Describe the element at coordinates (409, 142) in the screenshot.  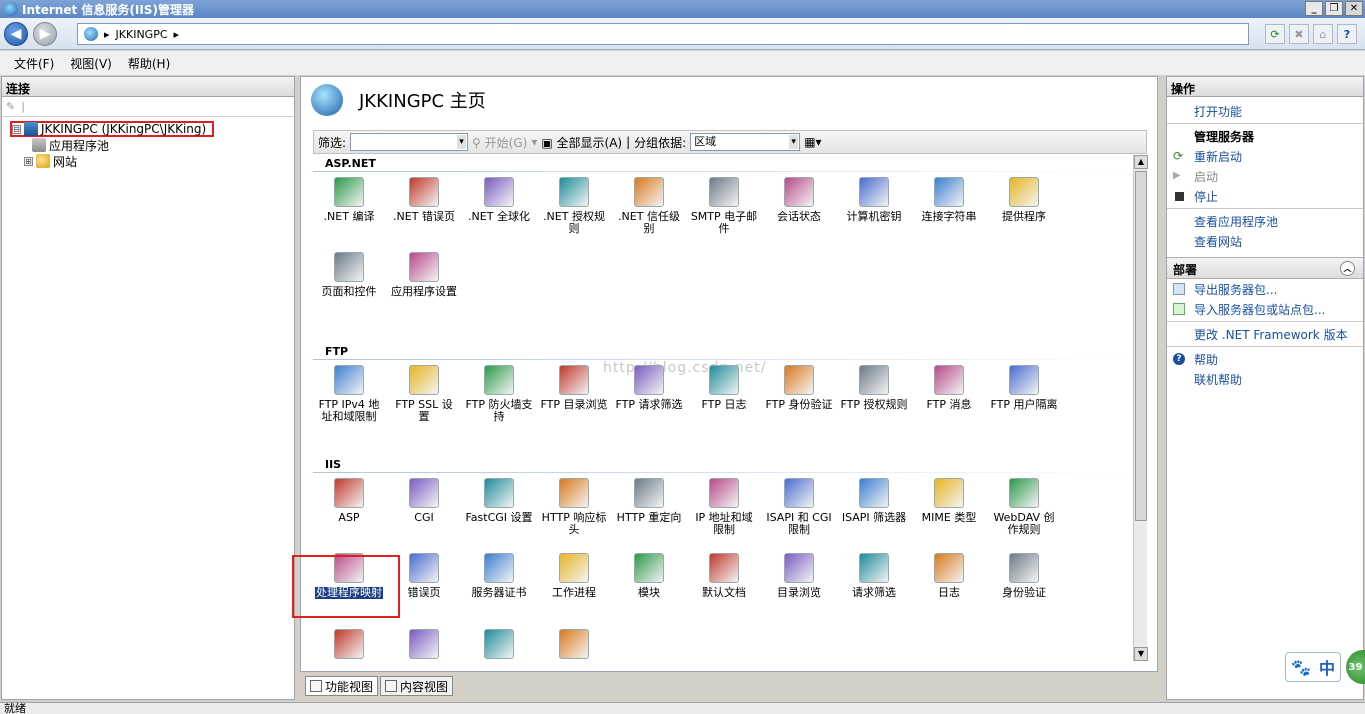
I see `filter-input` at that location.